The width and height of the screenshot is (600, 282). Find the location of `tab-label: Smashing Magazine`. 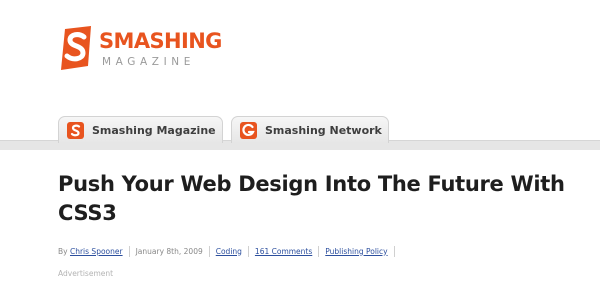

tab-label: Smashing Magazine is located at coordinates (154, 130).